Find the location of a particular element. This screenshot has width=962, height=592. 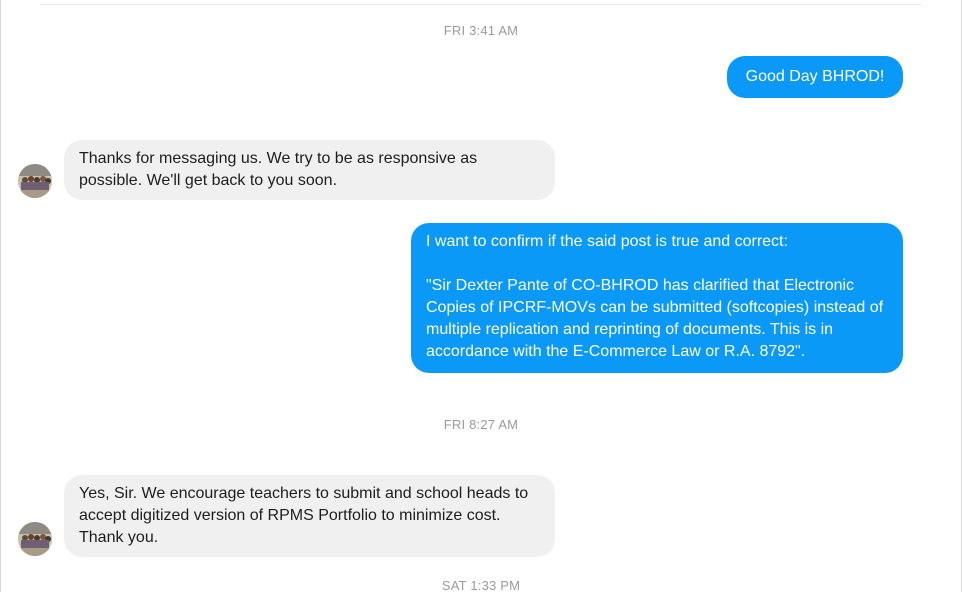

timestamp-fri-827: FRI 8:27 AM is located at coordinates (481, 424).